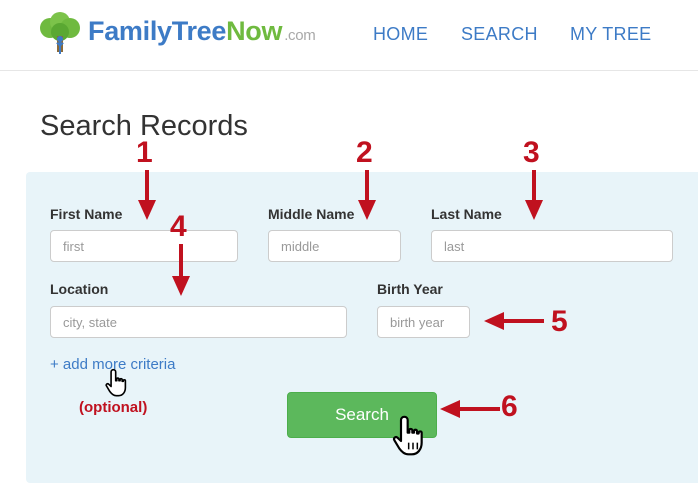 The image size is (698, 497). Describe the element at coordinates (531, 152) in the screenshot. I see `annotation-number-3: 3` at that location.